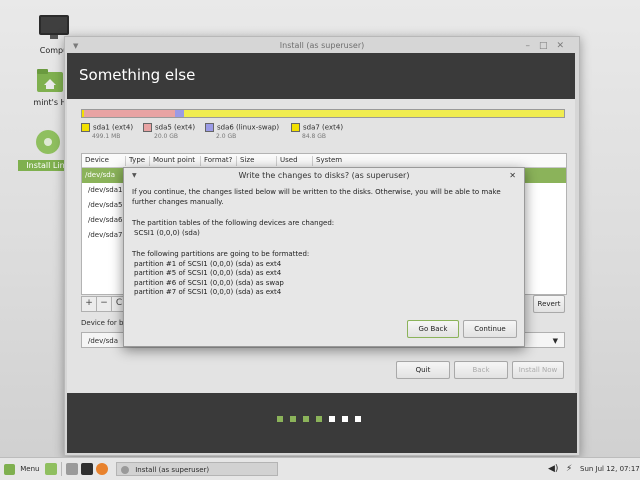 Image resolution: width=640 pixels, height=480 pixels. Describe the element at coordinates (172, 161) in the screenshot. I see `column-header: Mount point` at that location.